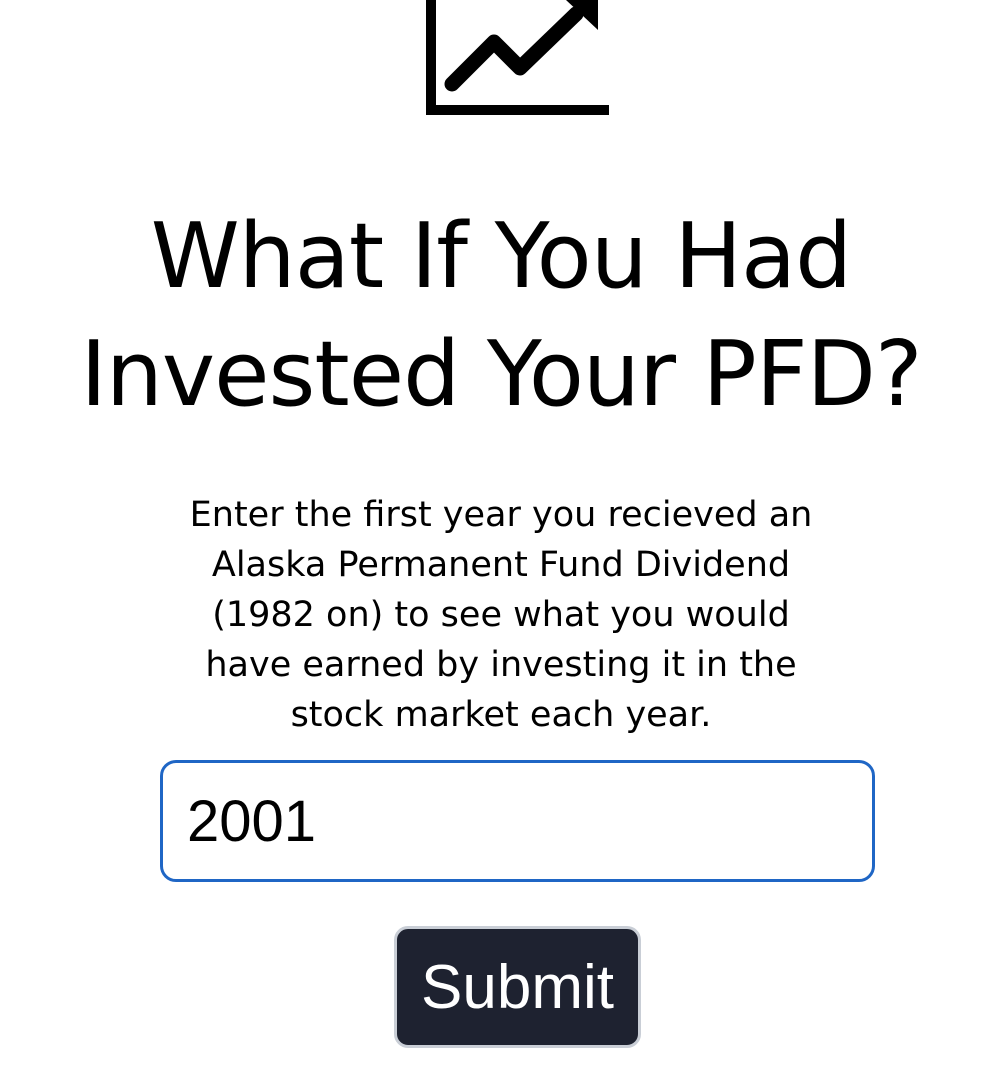 This screenshot has height=1070, width=1002. I want to click on intro-line-5: stock market each year., so click(501, 715).